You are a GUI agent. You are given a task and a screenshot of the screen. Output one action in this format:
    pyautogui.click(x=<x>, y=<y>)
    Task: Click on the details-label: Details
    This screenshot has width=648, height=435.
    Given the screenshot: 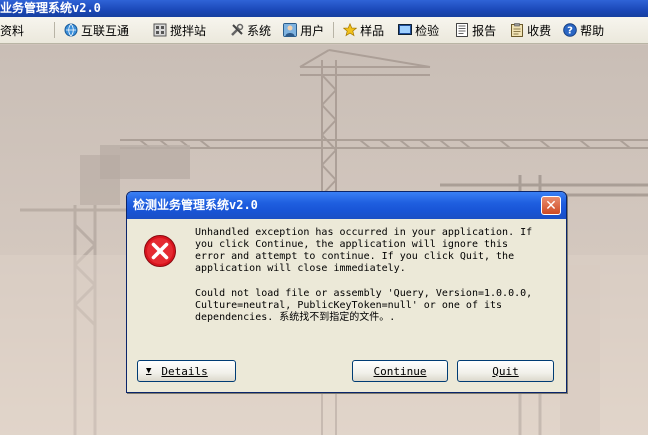 What is the action you would take?
    pyautogui.click(x=184, y=371)
    